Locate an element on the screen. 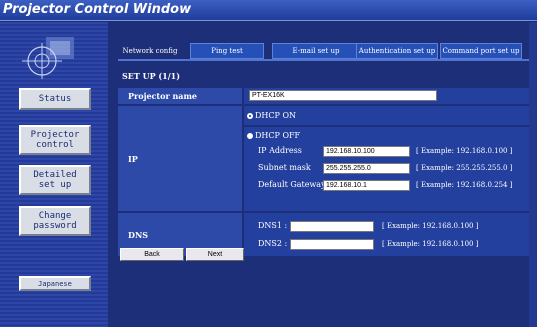  ip-address-label: IP Address is located at coordinates (280, 150).